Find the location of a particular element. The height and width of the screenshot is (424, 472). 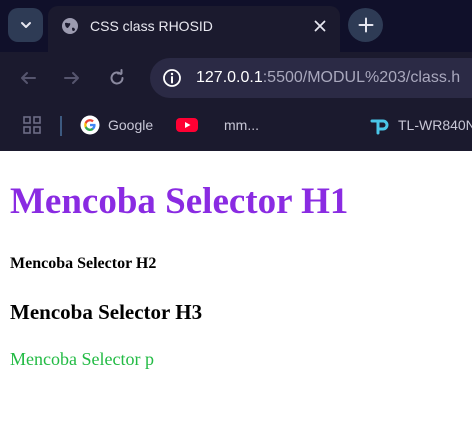

bookmarks-bar: Google mm... TL-WR840N is located at coordinates (236, 127).